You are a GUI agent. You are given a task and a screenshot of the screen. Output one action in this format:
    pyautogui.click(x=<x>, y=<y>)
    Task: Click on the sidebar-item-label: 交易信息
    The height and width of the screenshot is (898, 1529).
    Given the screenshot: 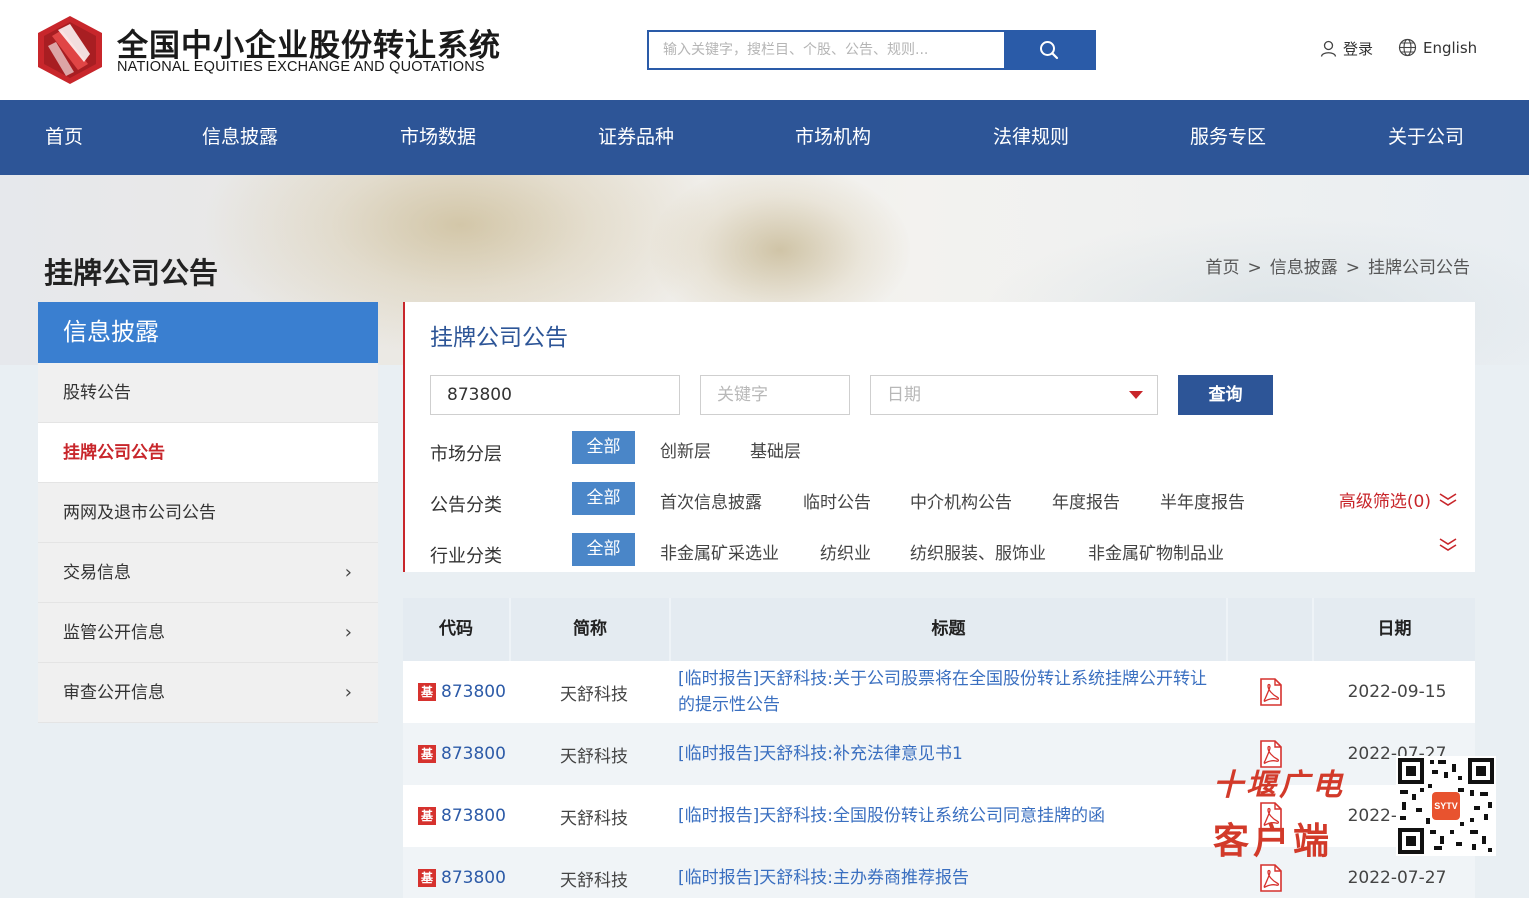 What is the action you would take?
    pyautogui.click(x=97, y=573)
    